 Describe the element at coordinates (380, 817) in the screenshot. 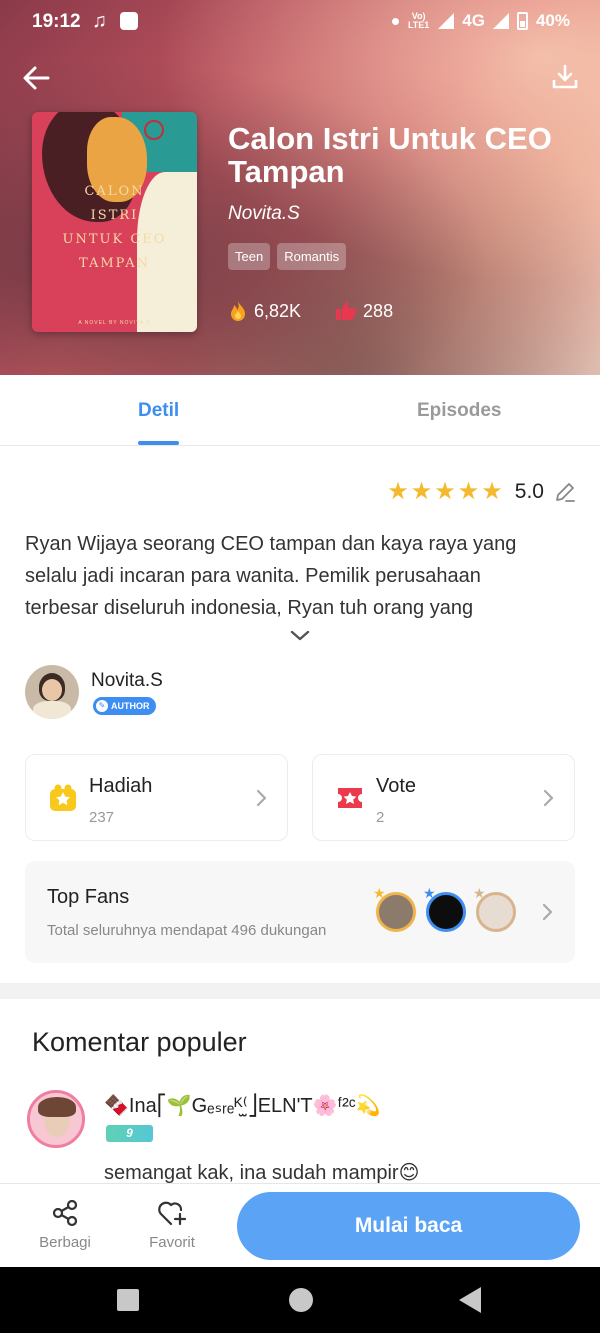

I see `vote-count: 2` at that location.